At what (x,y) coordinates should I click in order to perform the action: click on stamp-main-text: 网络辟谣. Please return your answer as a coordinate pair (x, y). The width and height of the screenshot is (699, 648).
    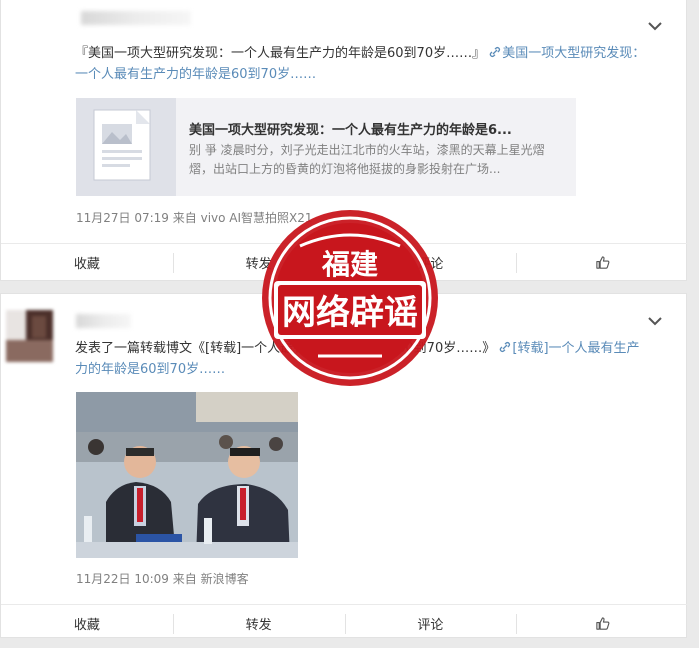
    Looking at the image, I should click on (350, 313).